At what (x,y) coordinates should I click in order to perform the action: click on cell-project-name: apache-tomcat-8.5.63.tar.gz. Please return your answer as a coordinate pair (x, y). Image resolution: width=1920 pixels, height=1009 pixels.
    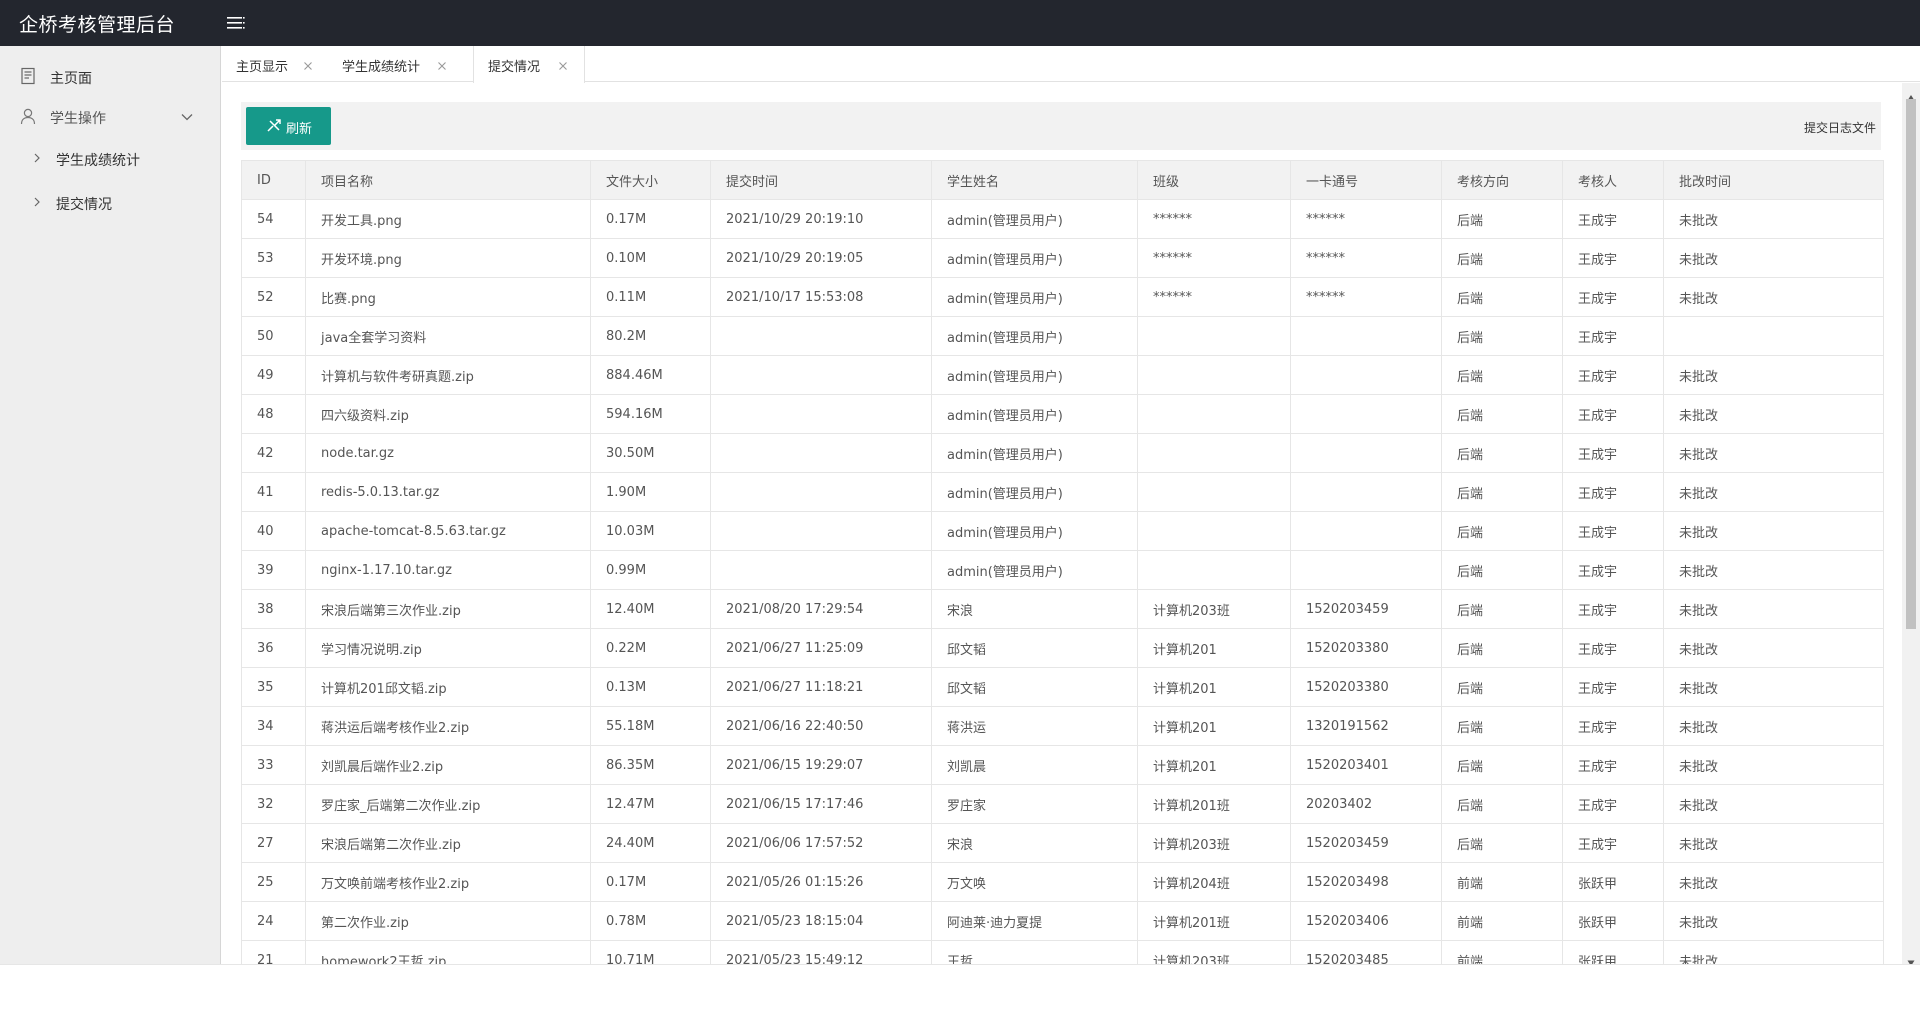
    Looking at the image, I should click on (448, 531).